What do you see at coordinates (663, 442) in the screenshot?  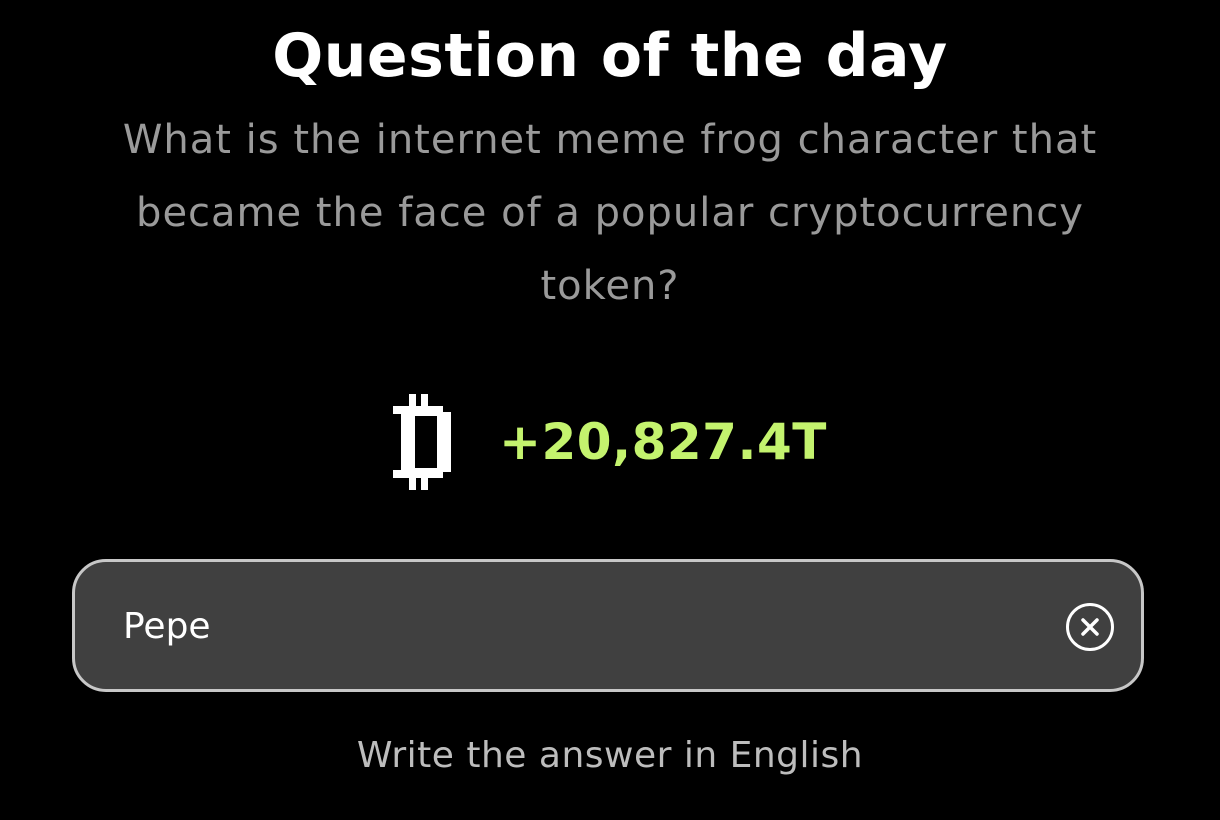 I see `reward-amount: +20,827.4T` at bounding box center [663, 442].